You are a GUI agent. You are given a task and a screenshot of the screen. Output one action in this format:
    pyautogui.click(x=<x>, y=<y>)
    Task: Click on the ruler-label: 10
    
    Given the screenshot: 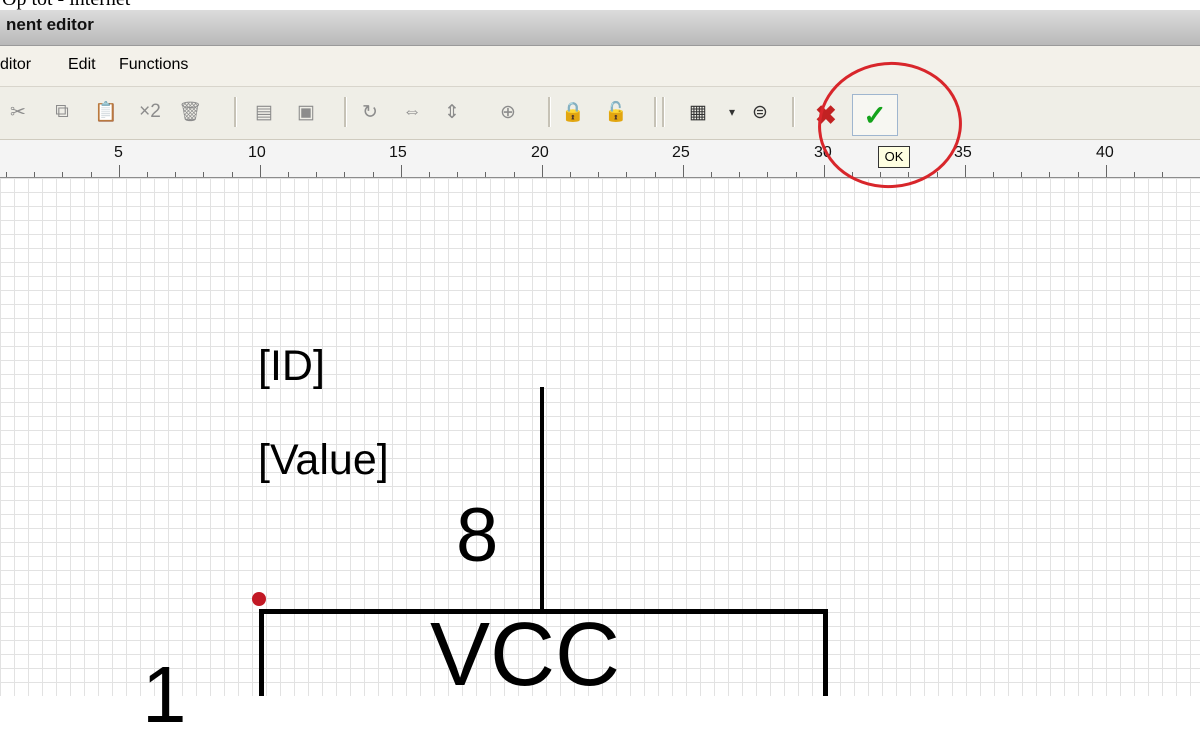 What is the action you would take?
    pyautogui.click(x=257, y=152)
    